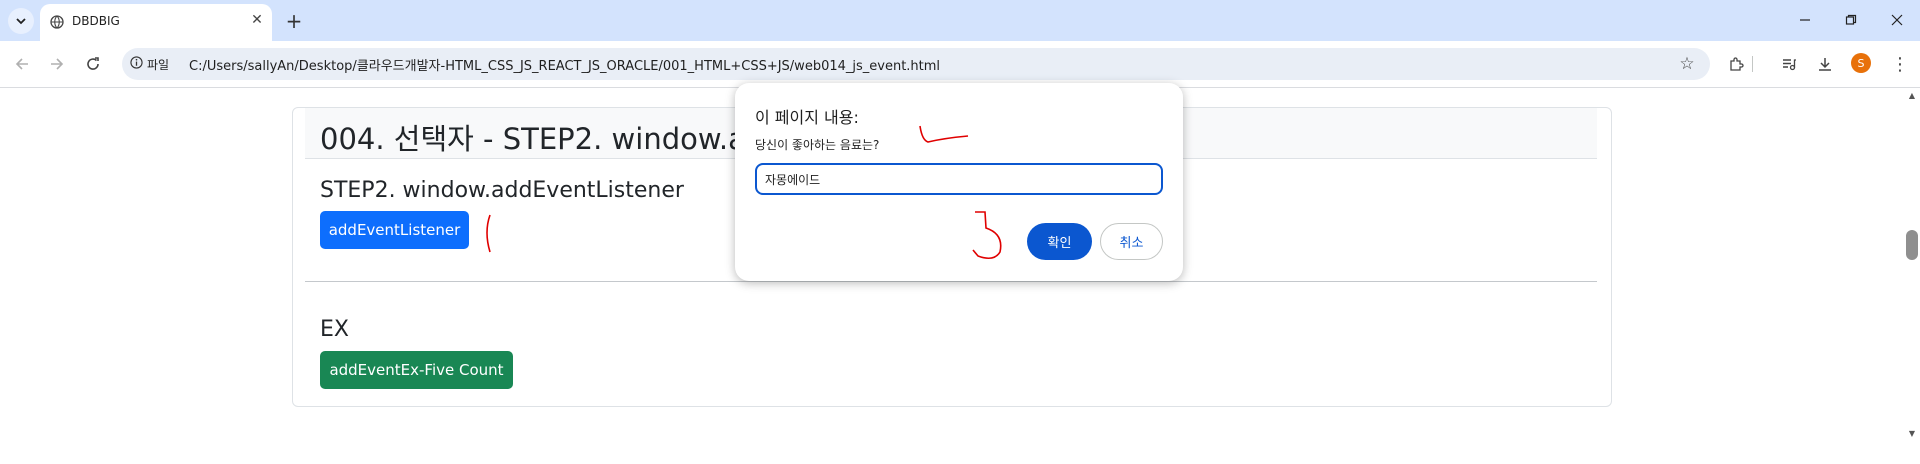  Describe the element at coordinates (744, 192) in the screenshot. I see `annotation-strokes` at that location.